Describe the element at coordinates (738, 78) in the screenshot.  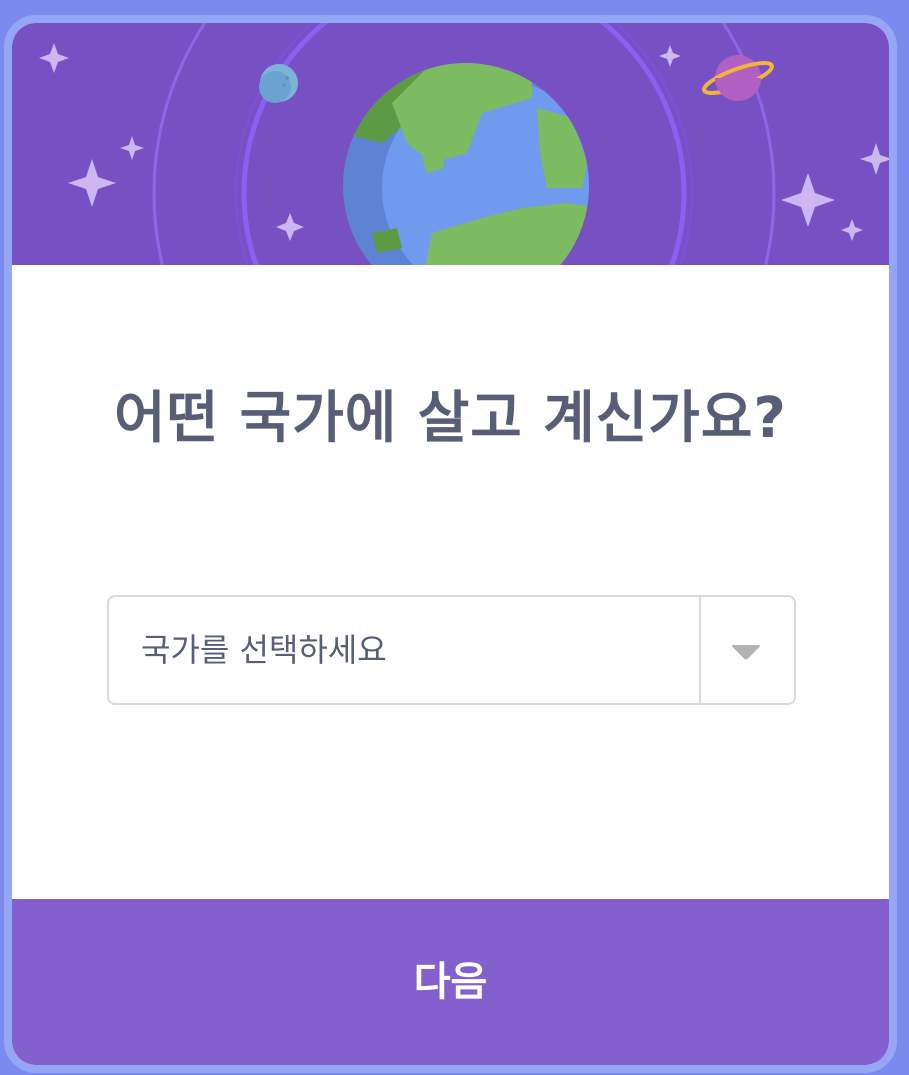
I see `planet-icon` at that location.